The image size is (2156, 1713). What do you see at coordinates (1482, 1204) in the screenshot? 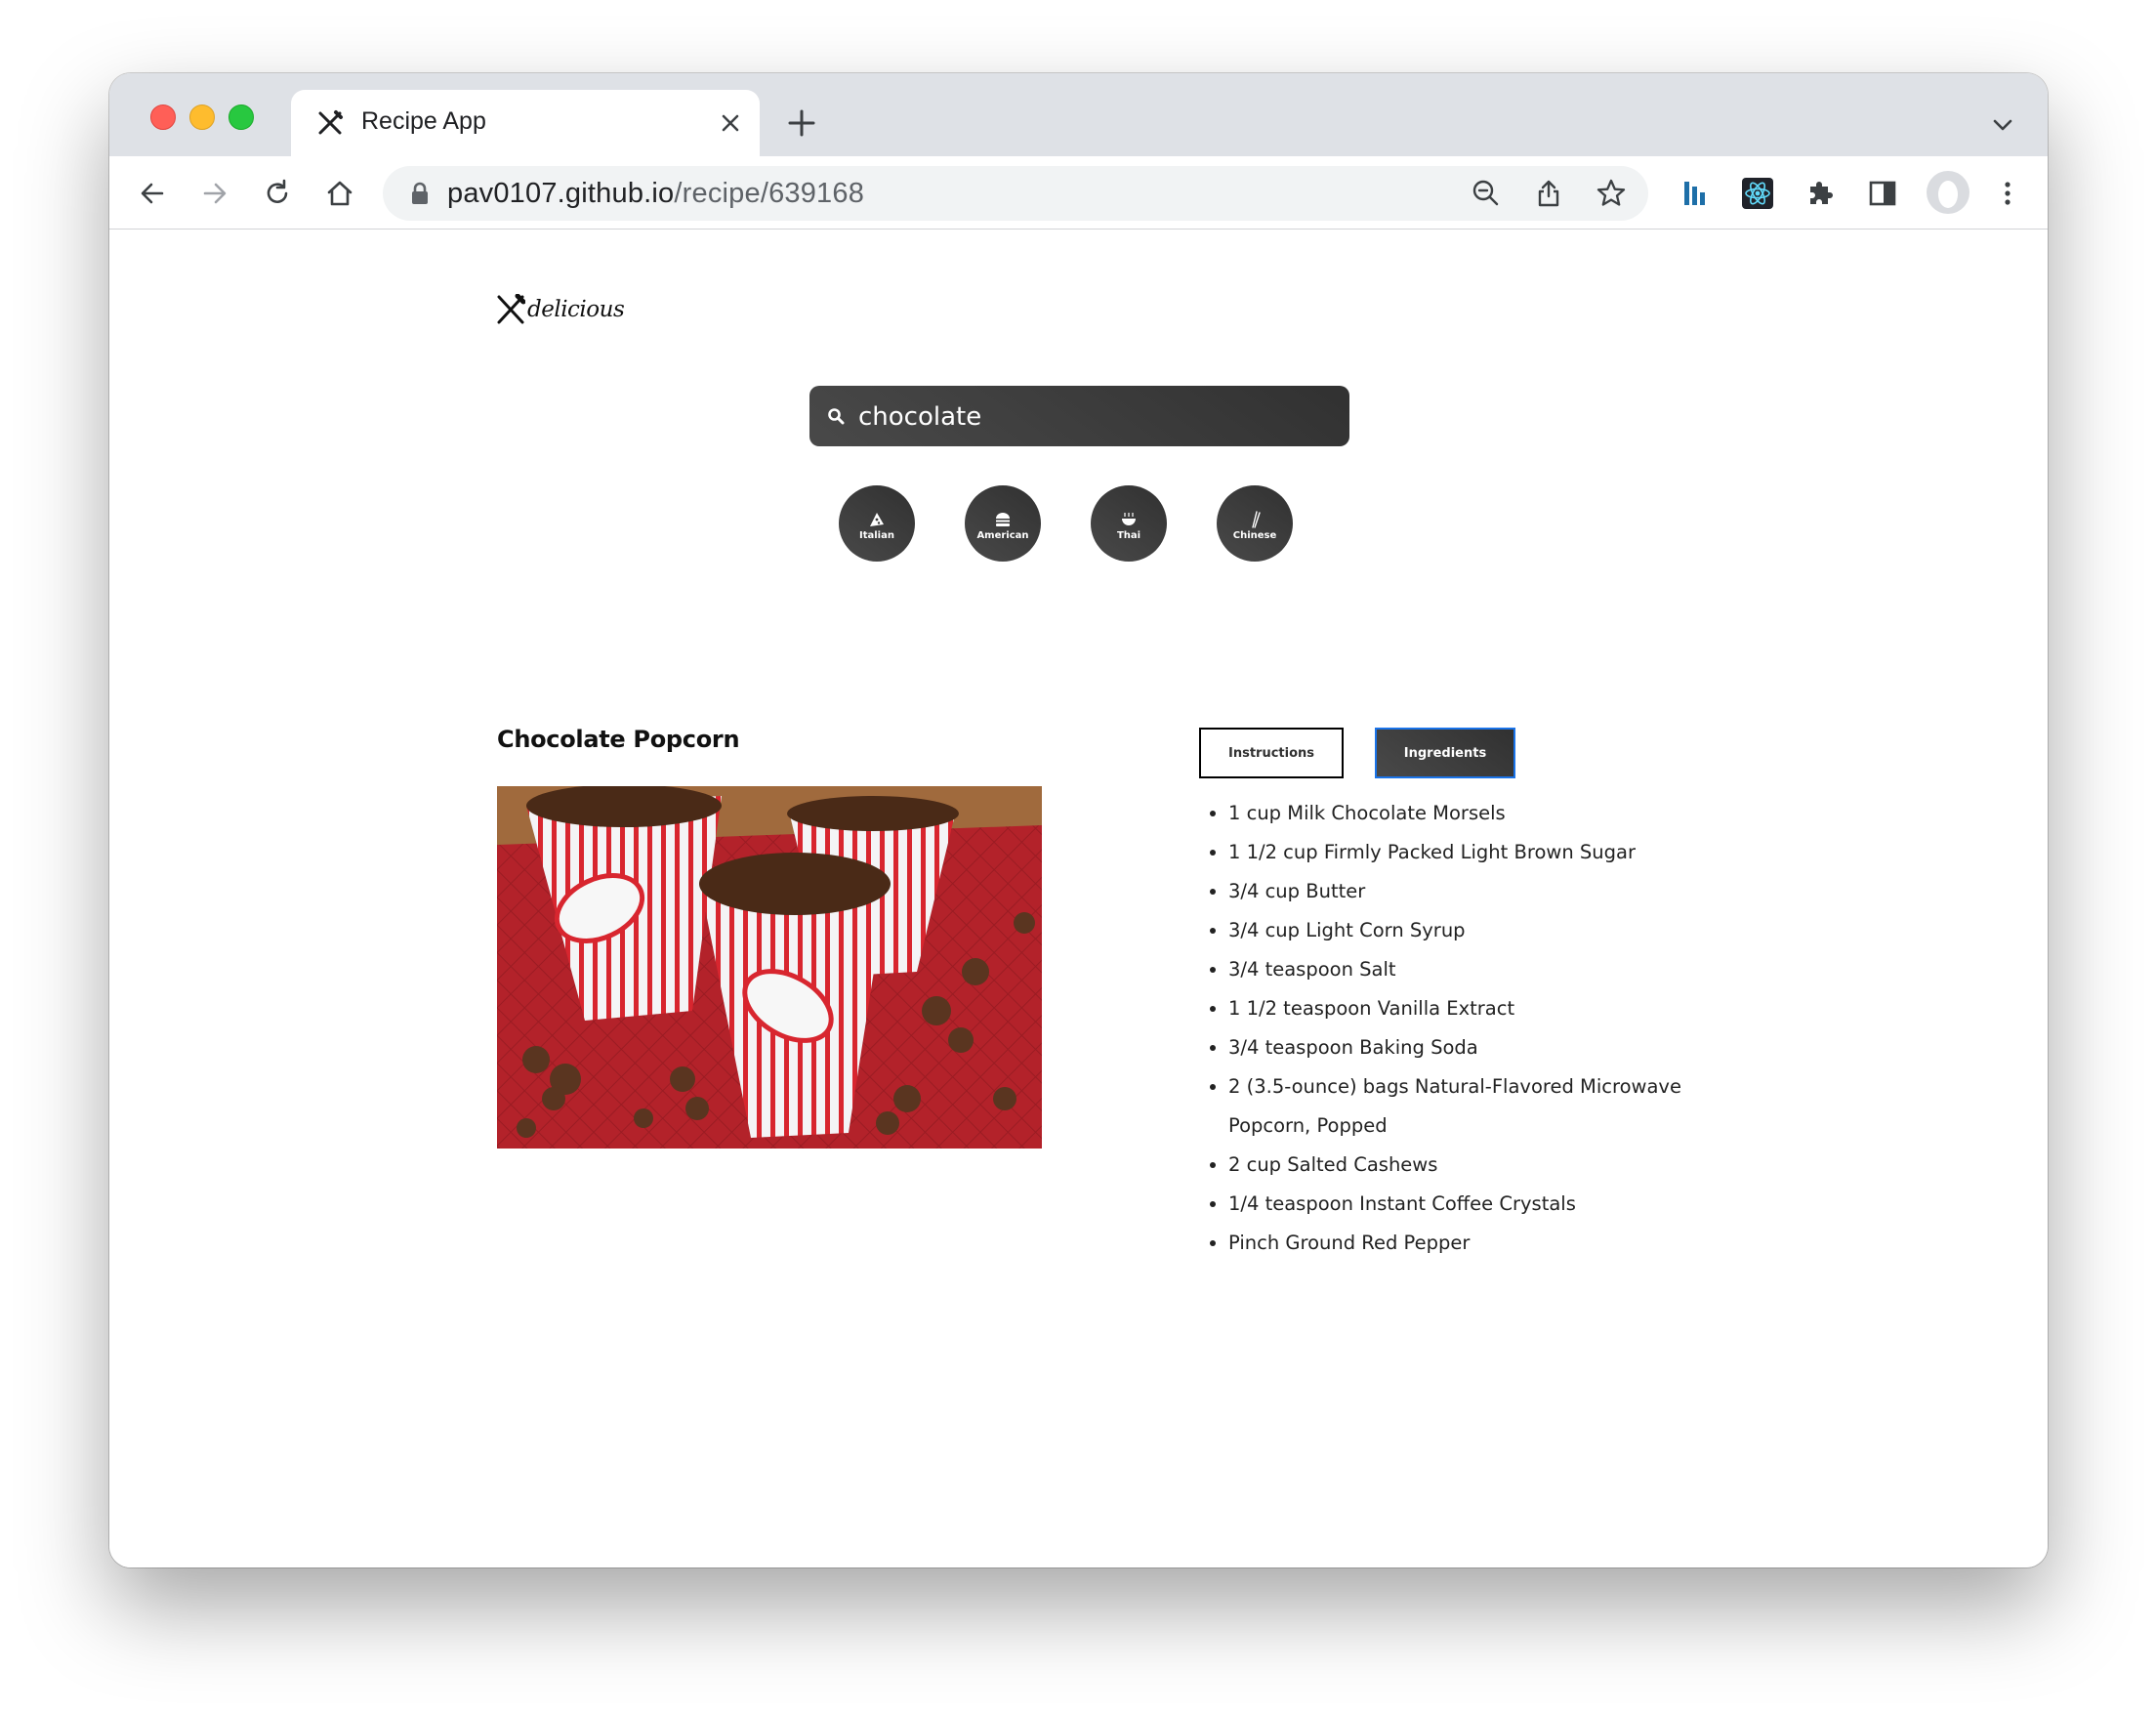
I see `ingredient-item: 1/4 teaspoon Instant Coffee Crystals` at bounding box center [1482, 1204].